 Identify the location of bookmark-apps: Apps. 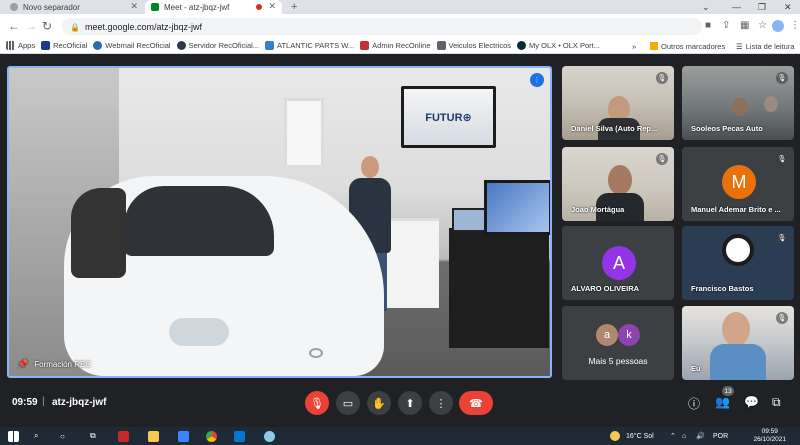
(20, 45).